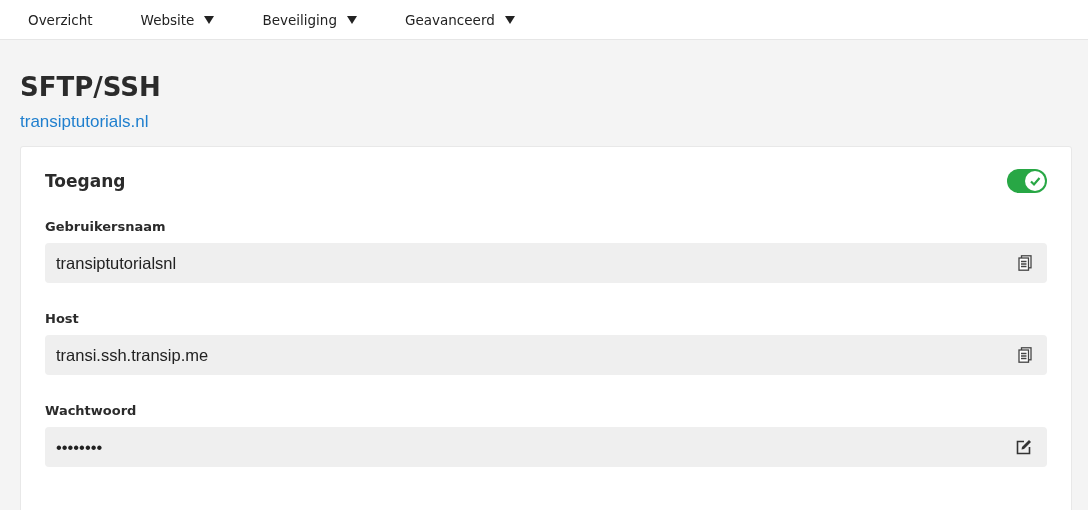 The width and height of the screenshot is (1088, 510). What do you see at coordinates (1024, 447) in the screenshot?
I see `edit-icon` at bounding box center [1024, 447].